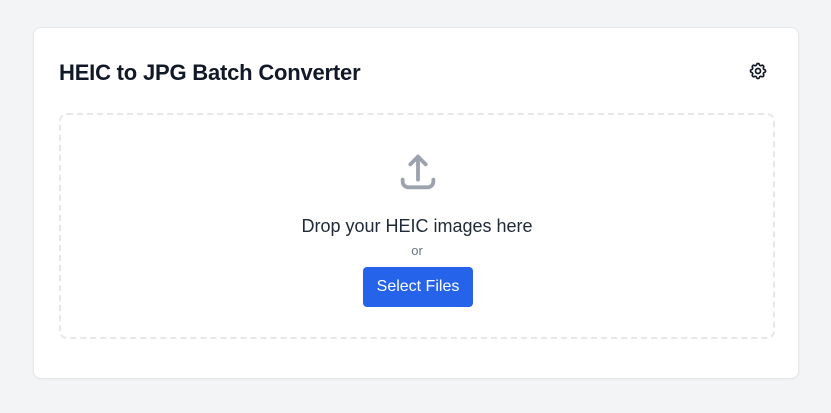  Describe the element at coordinates (418, 172) in the screenshot. I see `upload-icon` at that location.